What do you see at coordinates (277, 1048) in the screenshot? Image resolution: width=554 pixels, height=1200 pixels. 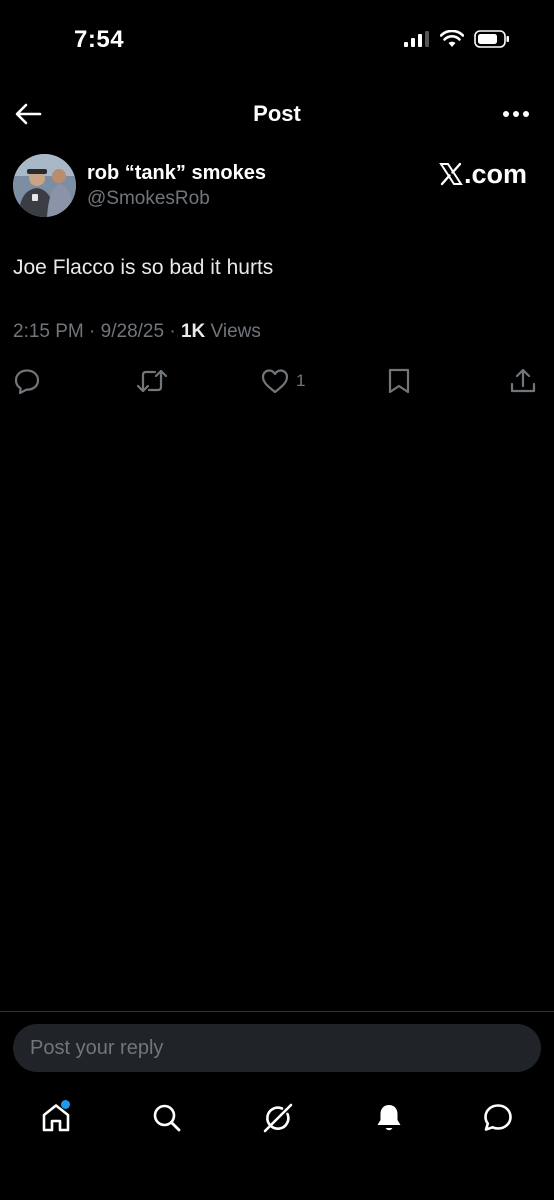 I see `reply-input: Post your reply` at bounding box center [277, 1048].